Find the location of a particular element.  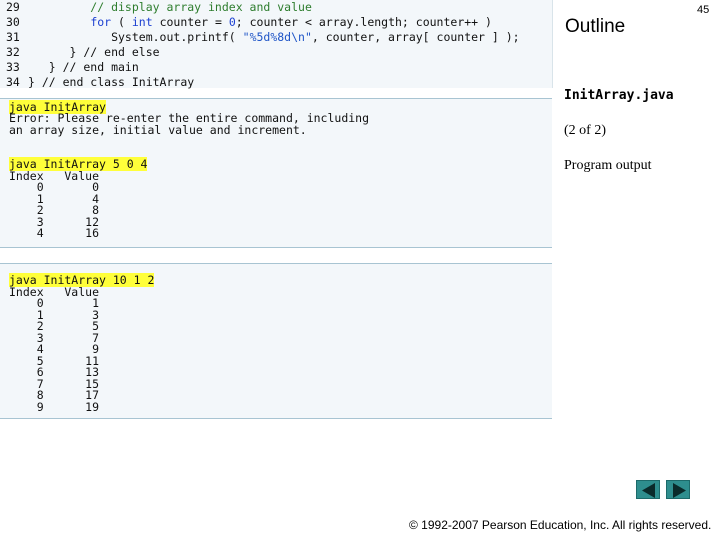

triangle-left-icon is located at coordinates (648, 490).